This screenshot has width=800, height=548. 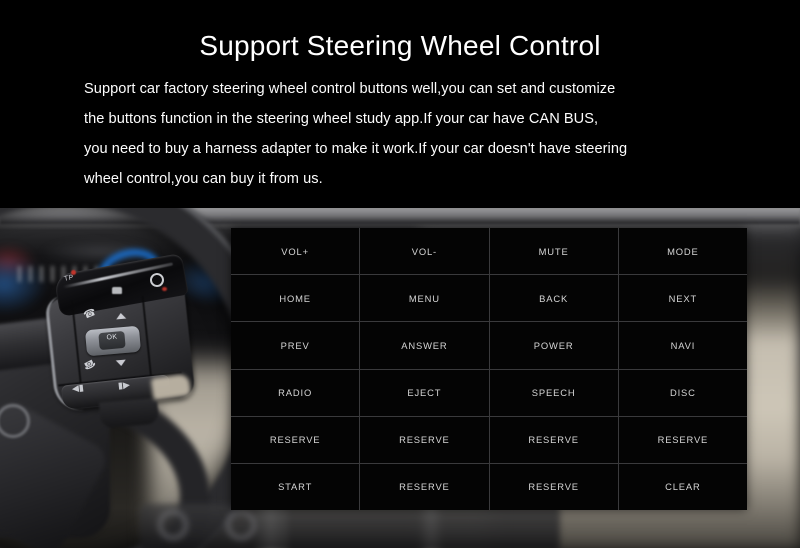 I want to click on grid-cell-vol-up: VOL+, so click(x=295, y=251).